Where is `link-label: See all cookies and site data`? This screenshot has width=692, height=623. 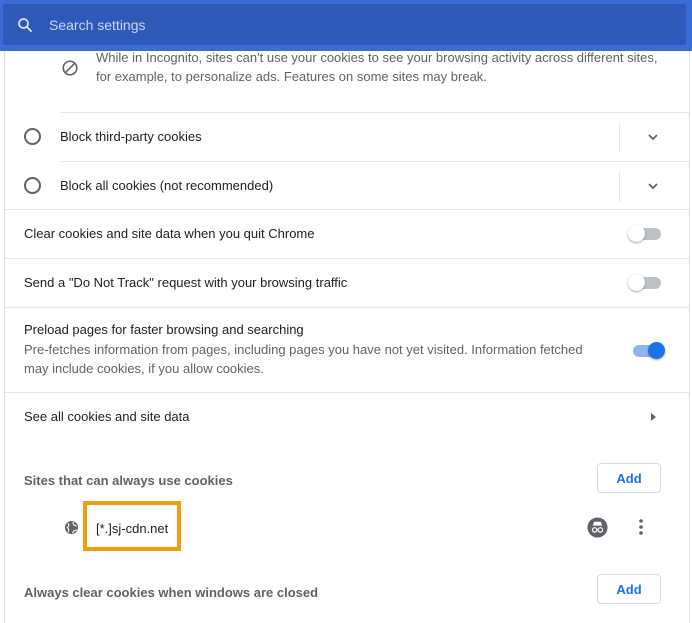 link-label: See all cookies and site data is located at coordinates (107, 416).